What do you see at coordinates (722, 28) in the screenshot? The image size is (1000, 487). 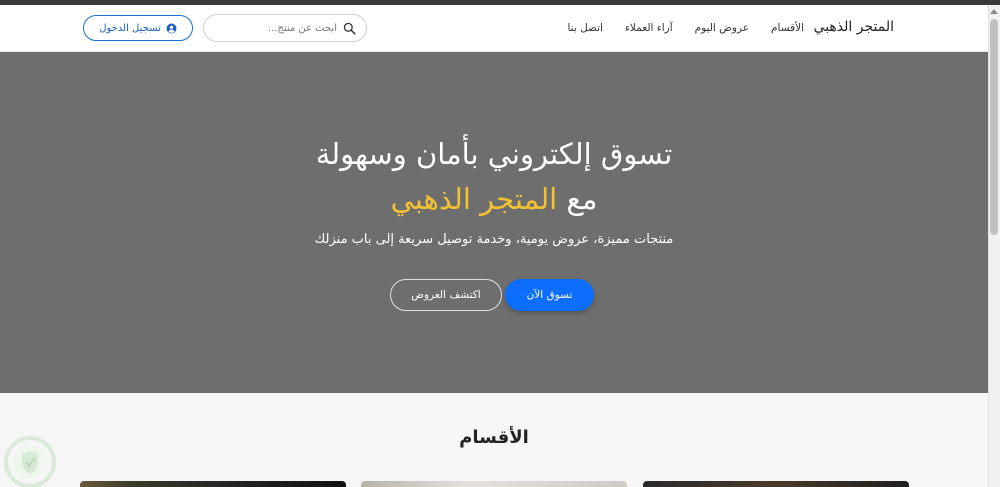 I see `nav-link-daily-deals: عروض اليوم` at bounding box center [722, 28].